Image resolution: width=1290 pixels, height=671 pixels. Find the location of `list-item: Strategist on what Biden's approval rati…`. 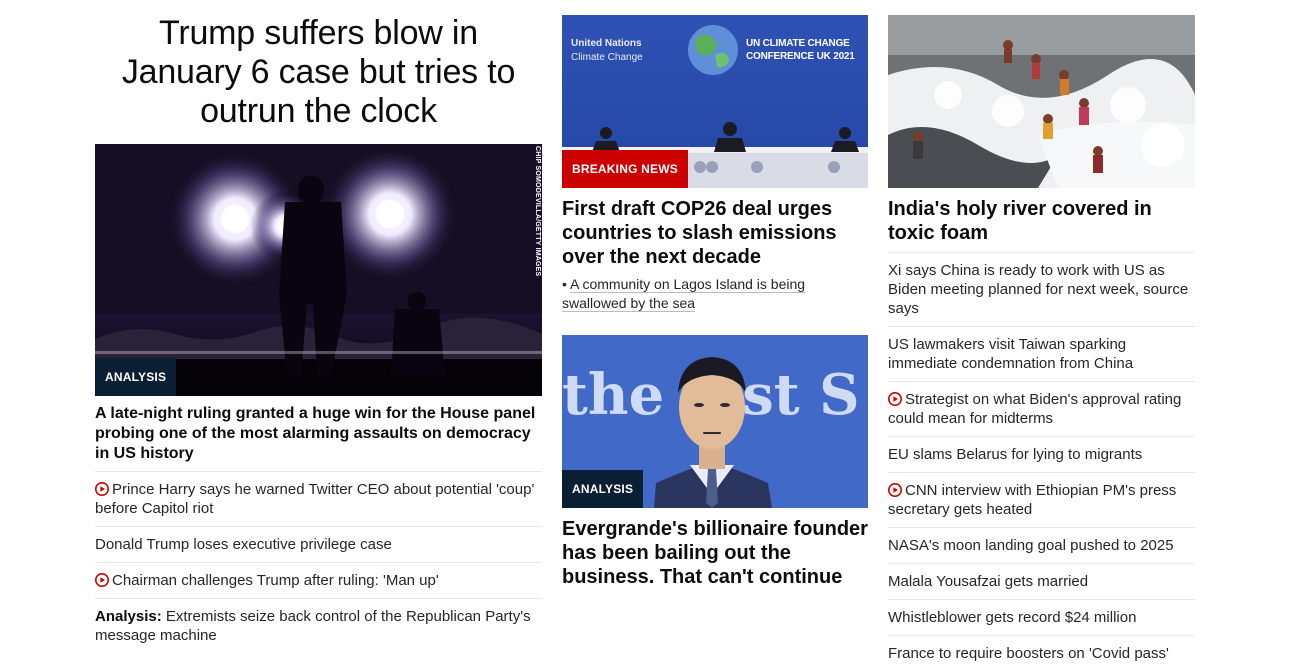

list-item: Strategist on what Biden's approval rati… is located at coordinates (1041, 408).